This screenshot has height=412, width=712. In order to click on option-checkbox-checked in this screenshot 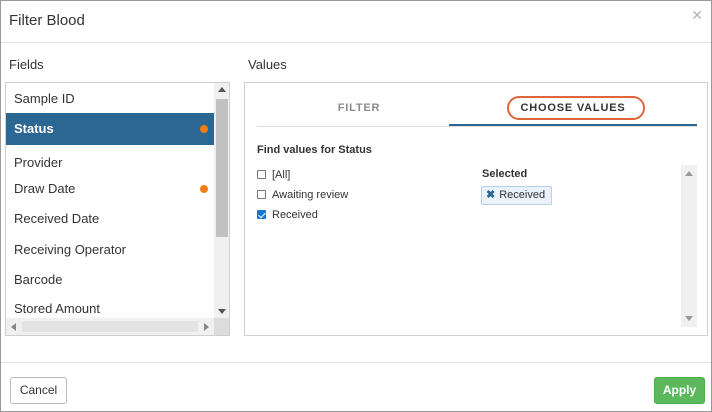, I will do `click(261, 214)`.